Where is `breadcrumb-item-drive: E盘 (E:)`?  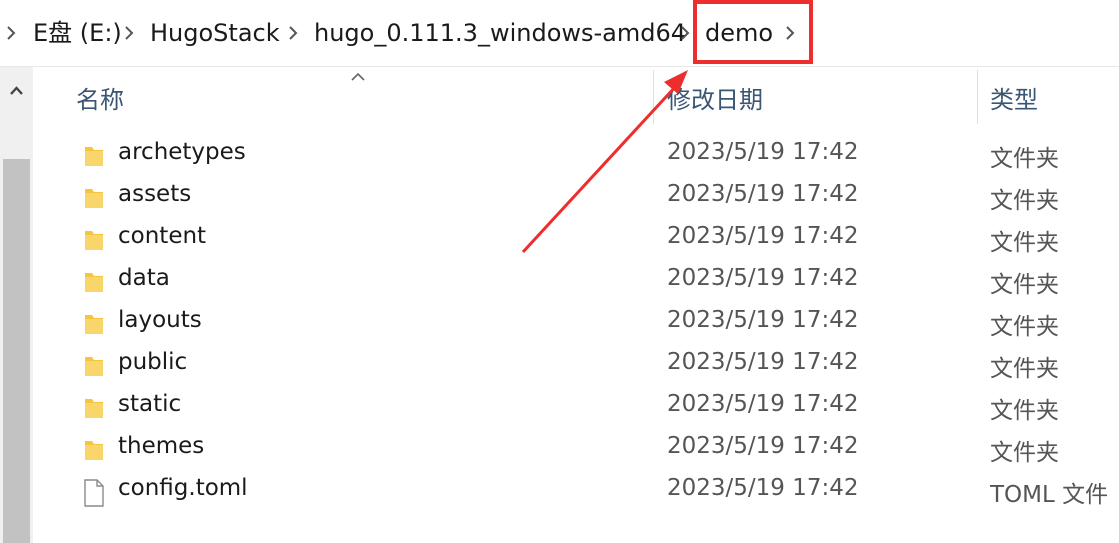
breadcrumb-item-drive: E盘 (E:) is located at coordinates (77, 33).